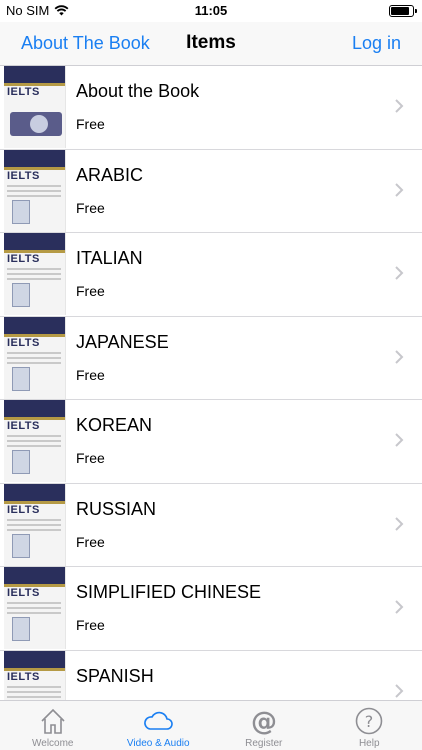 This screenshot has width=422, height=750. I want to click on tab-help: ? Help, so click(369, 725).